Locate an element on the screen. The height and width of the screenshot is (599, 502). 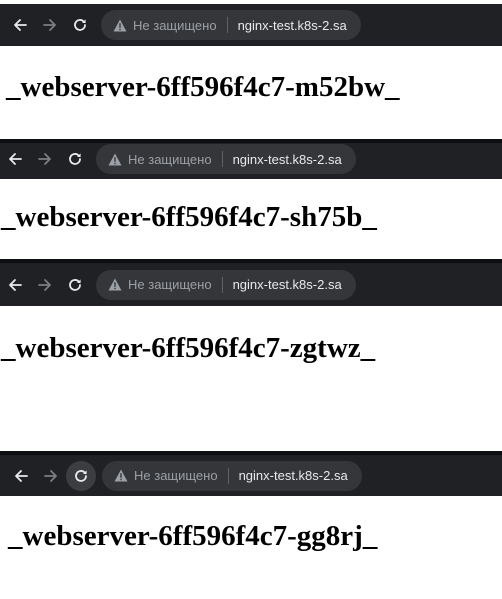
pod-hostname: _webserver-6ff596f4c7-sh75b_ is located at coordinates (189, 217).